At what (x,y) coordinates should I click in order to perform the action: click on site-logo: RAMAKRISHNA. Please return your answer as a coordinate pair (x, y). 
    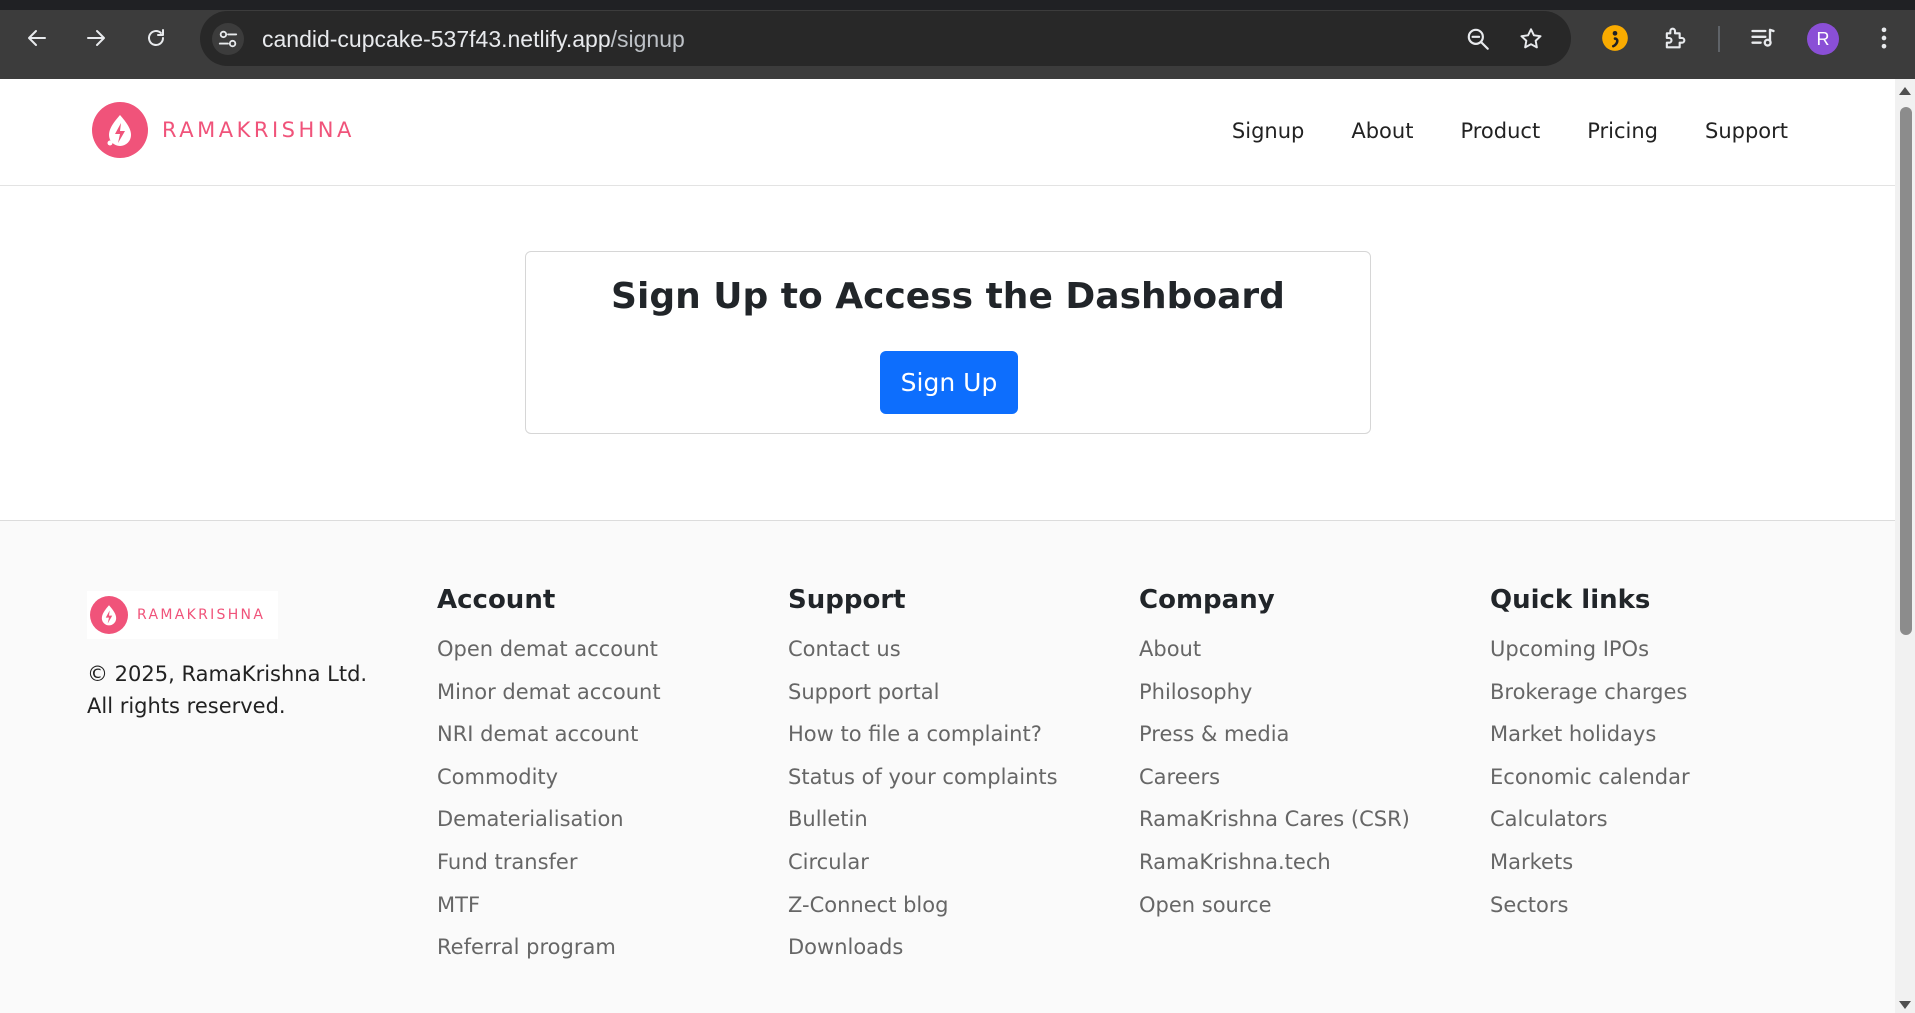
    Looking at the image, I should click on (223, 130).